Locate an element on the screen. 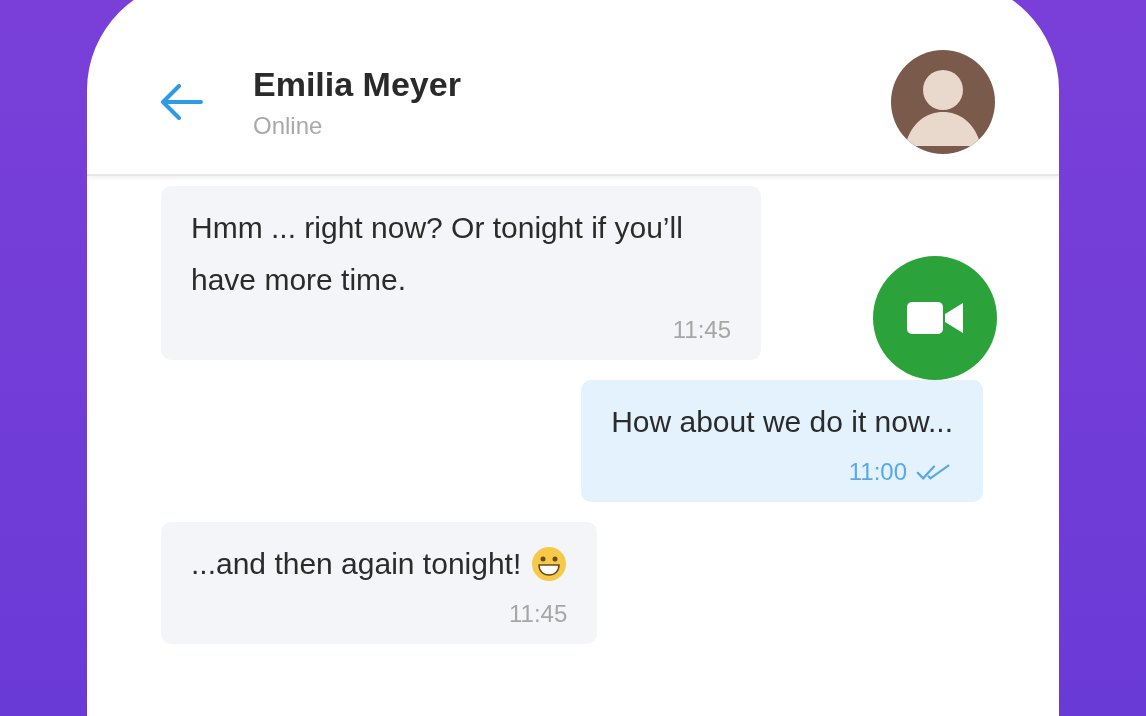  contact-status: Online is located at coordinates (288, 125).